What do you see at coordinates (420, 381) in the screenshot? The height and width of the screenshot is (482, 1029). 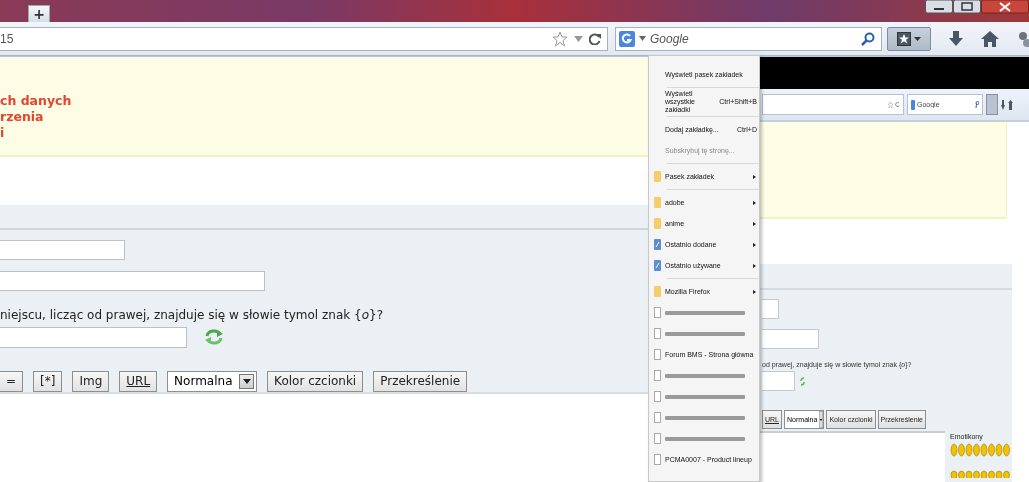 I see `format-button: Przekreślenie` at bounding box center [420, 381].